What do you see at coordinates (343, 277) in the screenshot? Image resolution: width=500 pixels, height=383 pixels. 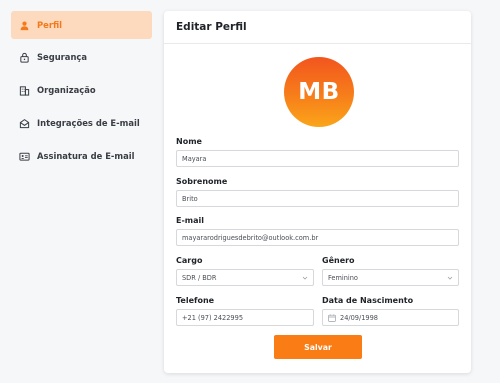 I see `genero-value: Feminino` at bounding box center [343, 277].